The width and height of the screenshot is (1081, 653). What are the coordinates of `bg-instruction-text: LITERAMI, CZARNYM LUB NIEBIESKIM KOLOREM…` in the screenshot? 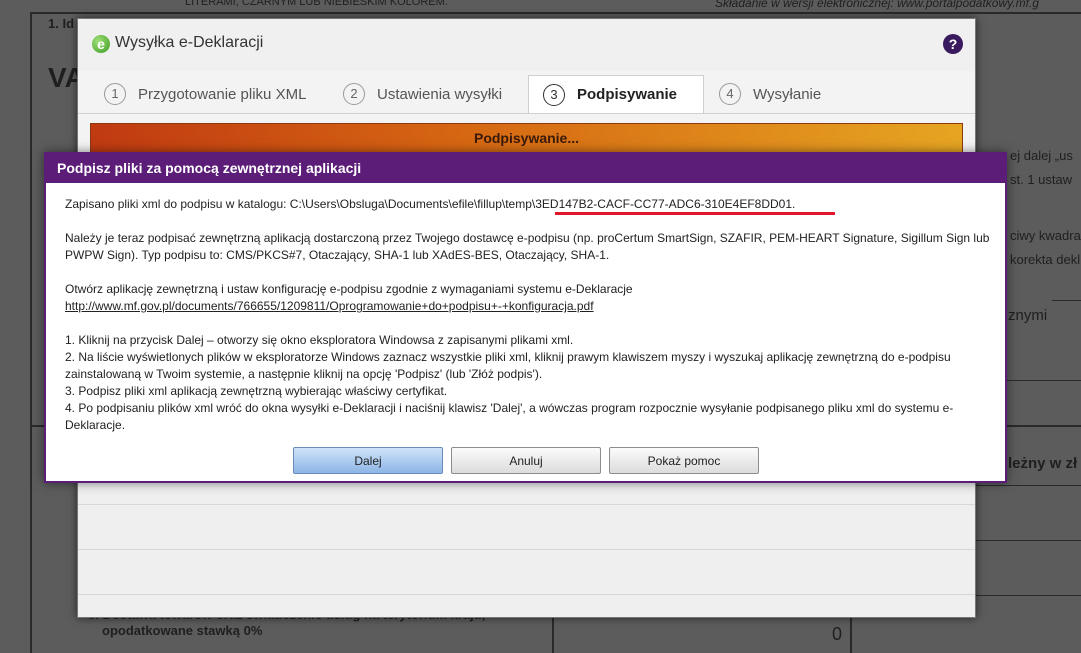 It's located at (316, 4).